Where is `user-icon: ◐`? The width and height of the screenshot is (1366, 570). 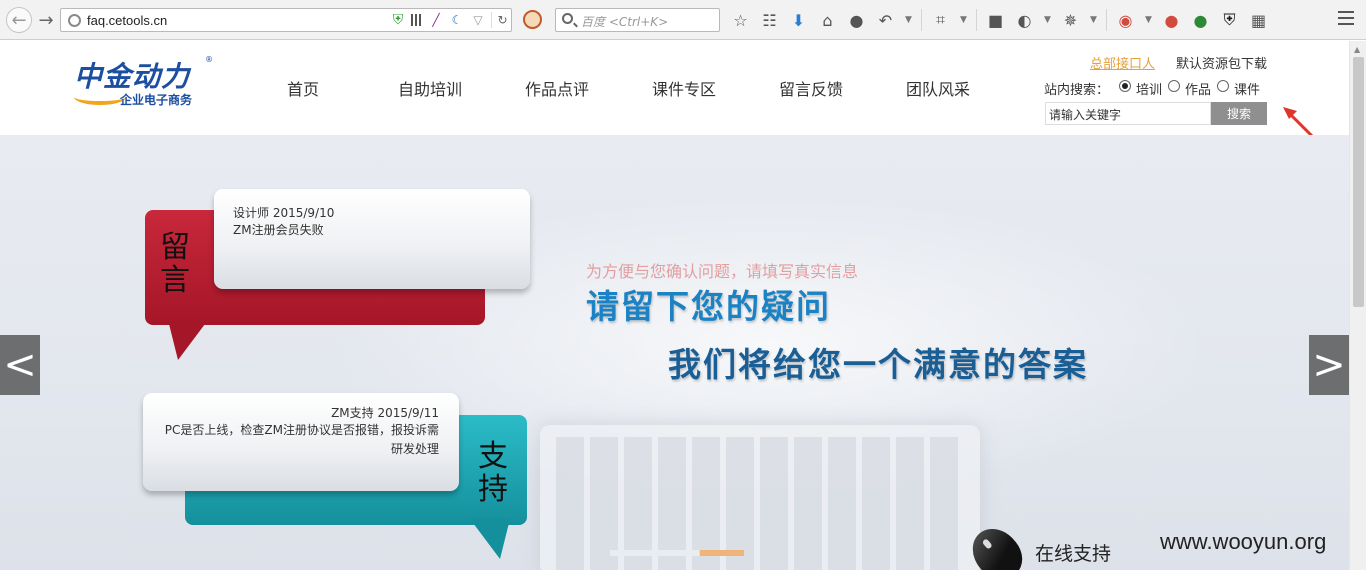
user-icon: ◐ is located at coordinates (1024, 20).